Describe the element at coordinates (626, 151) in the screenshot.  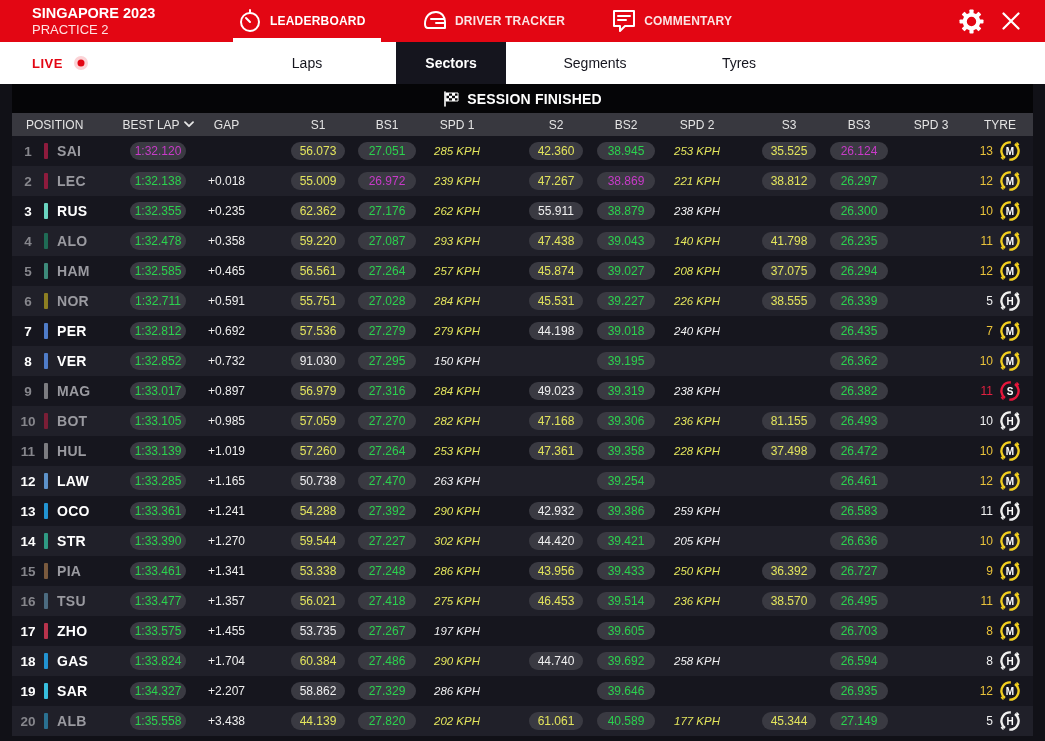
I see `best-sector-time: 38.945` at that location.